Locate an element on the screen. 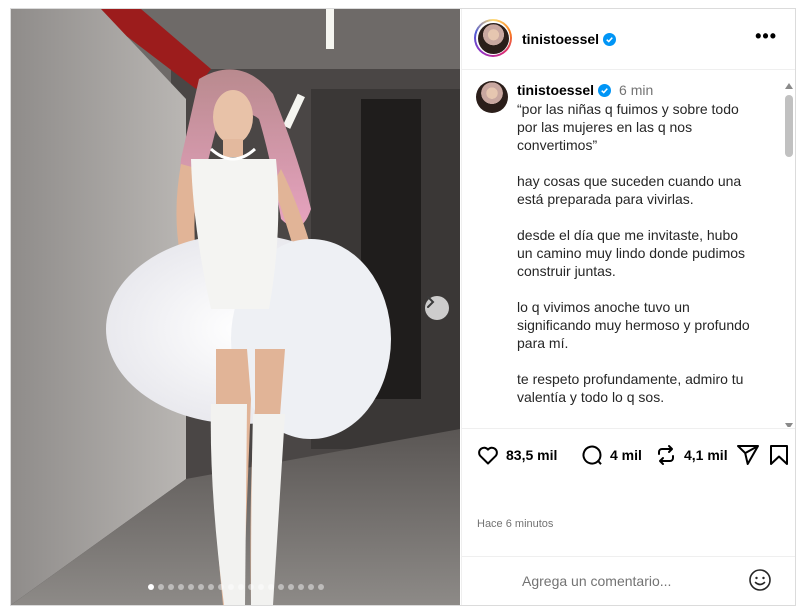 Image resolution: width=805 pixels, height=612 pixels. chevron-right-icon is located at coordinates (431, 302).